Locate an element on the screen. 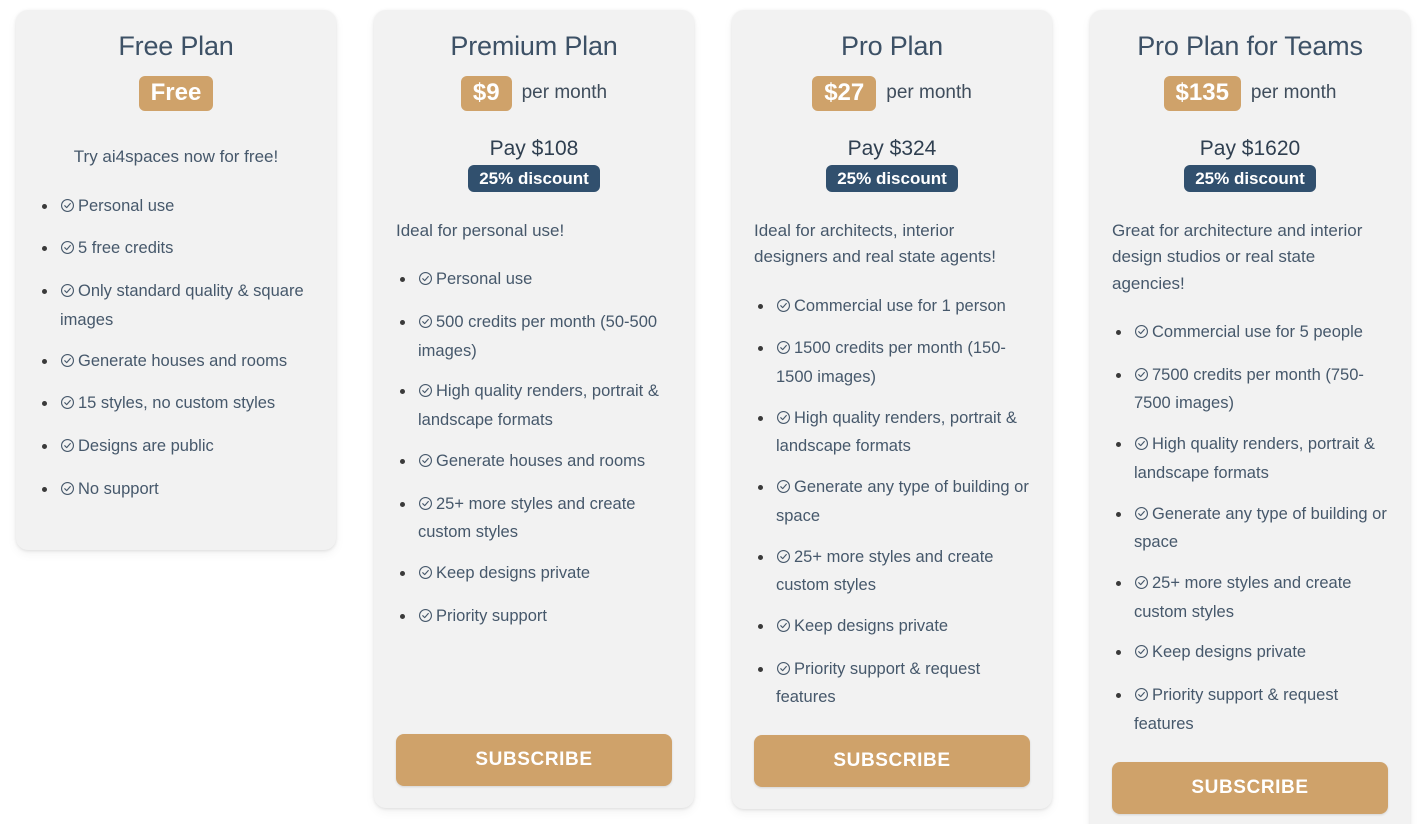  price-row: Free is located at coordinates (176, 93).